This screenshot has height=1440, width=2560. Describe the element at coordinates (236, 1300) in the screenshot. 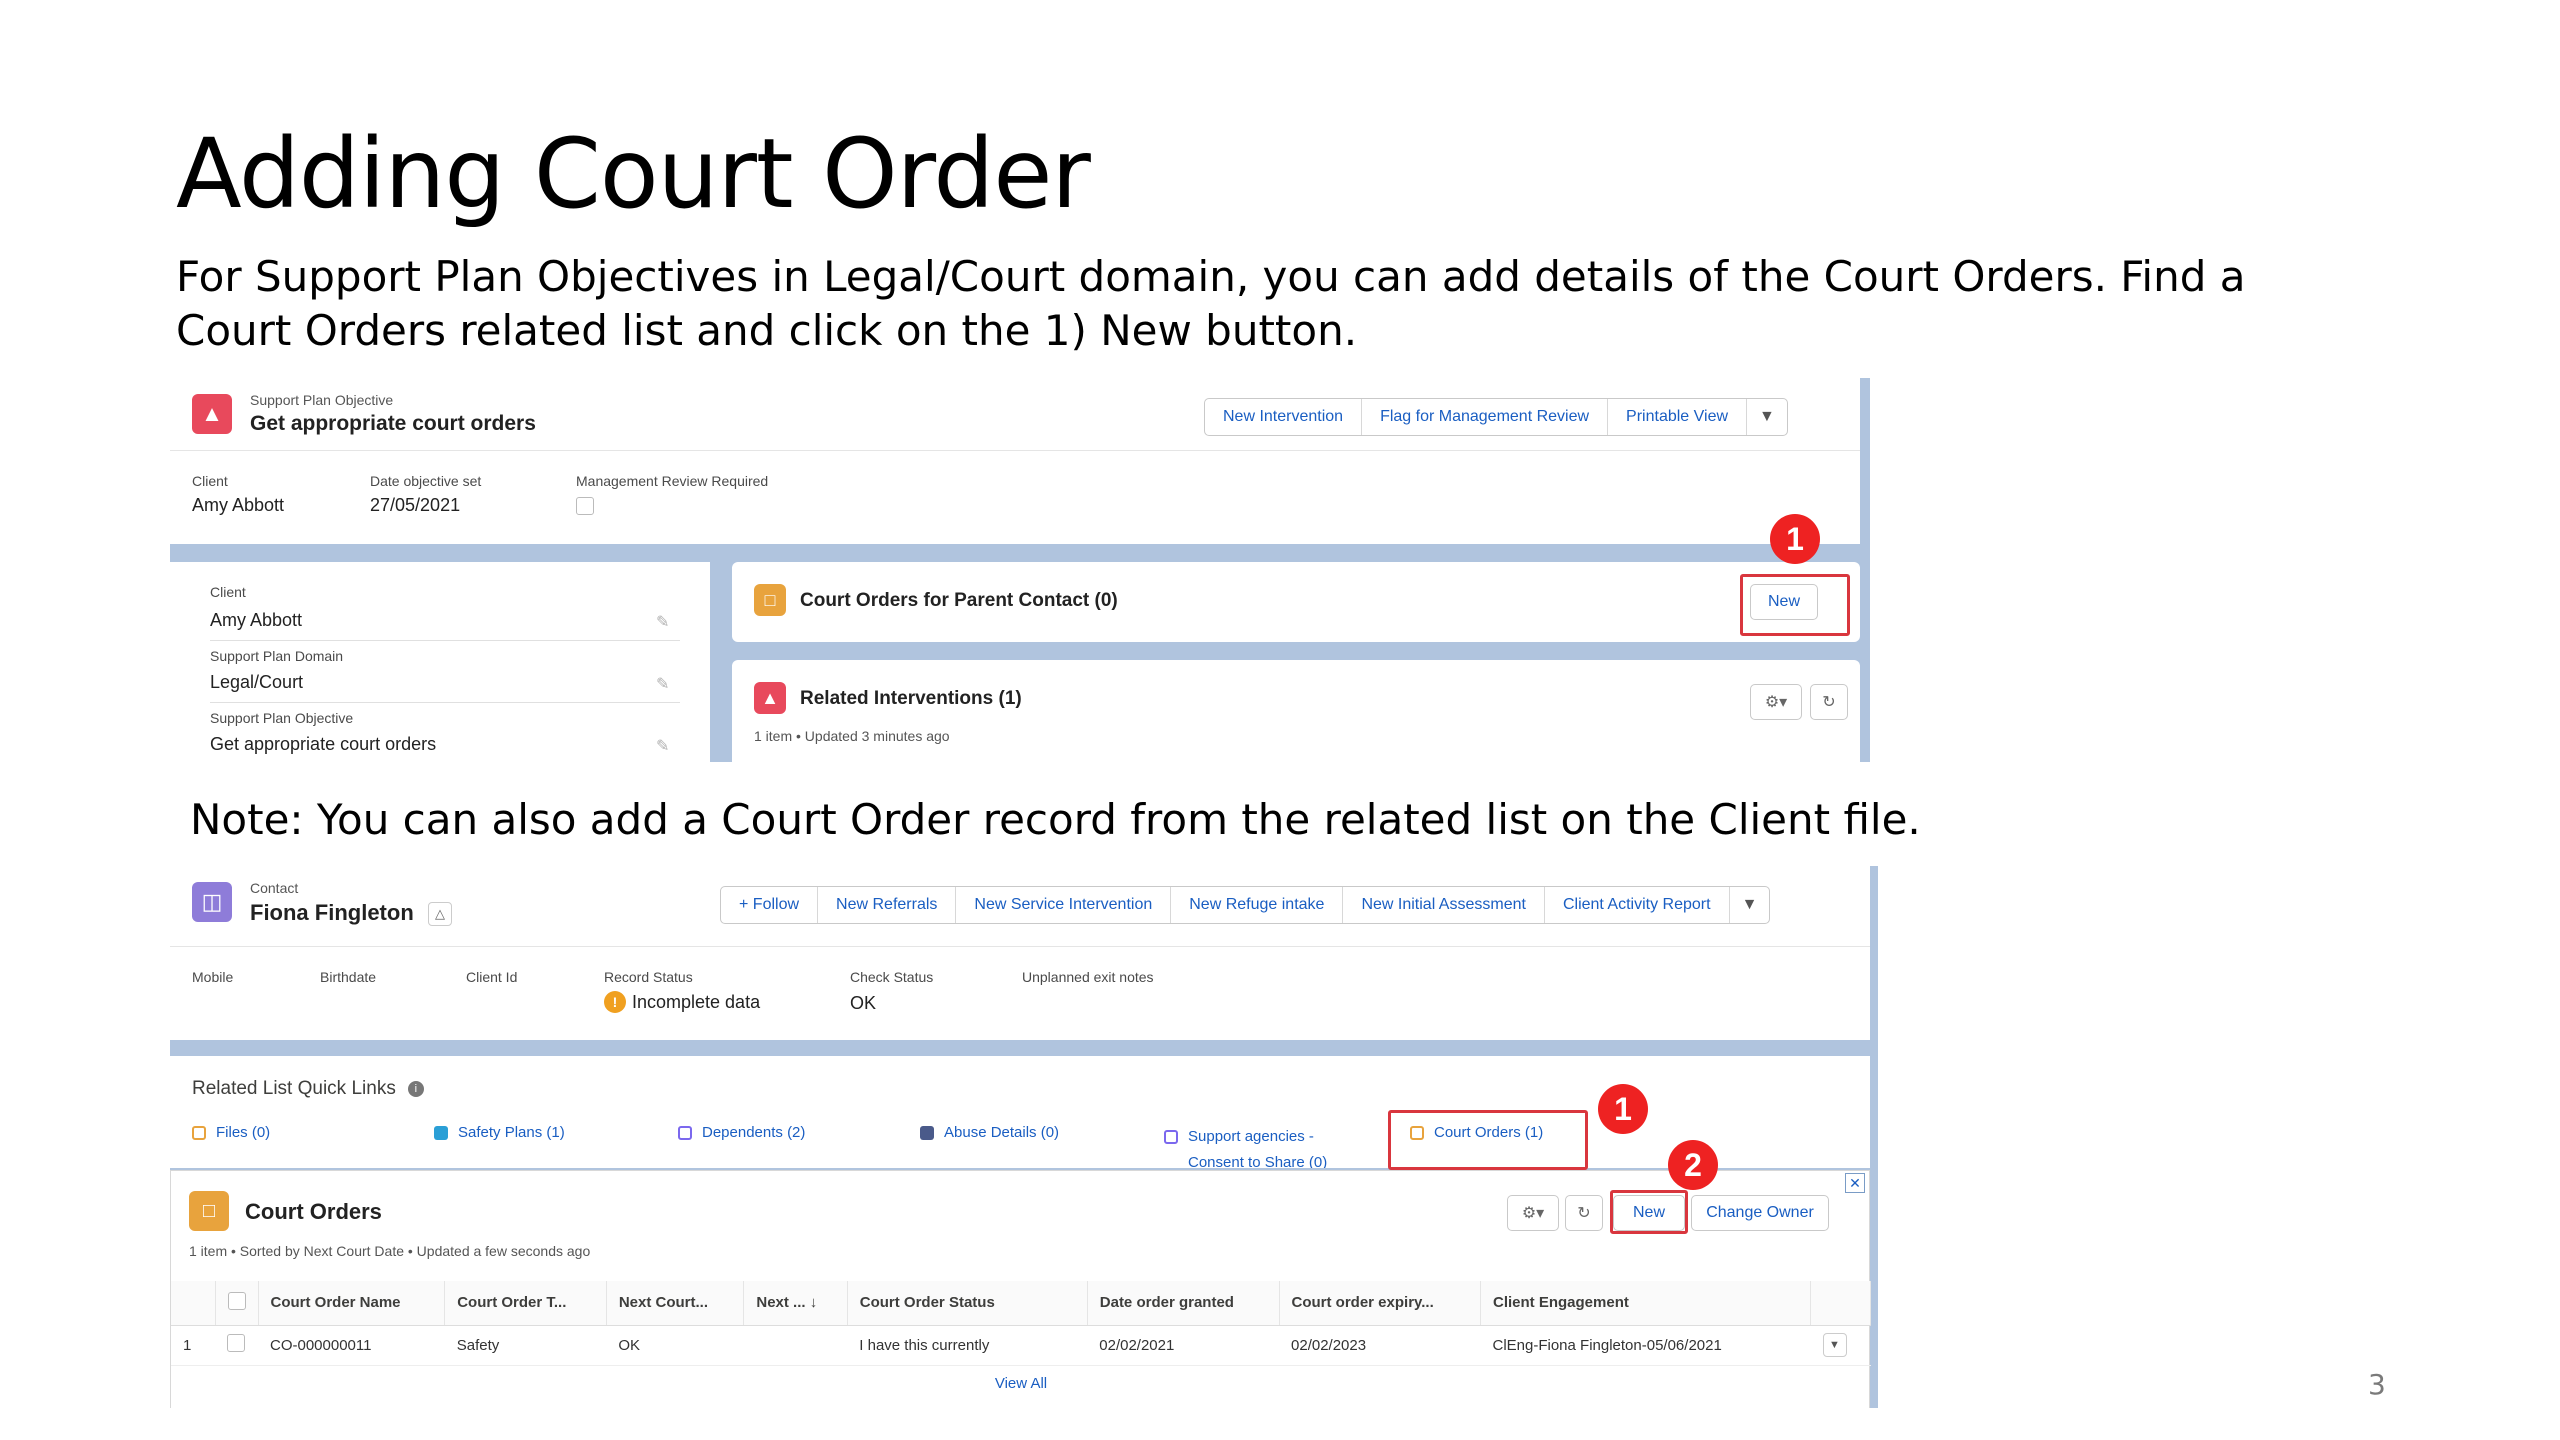

I see `select-all-checkbox` at that location.